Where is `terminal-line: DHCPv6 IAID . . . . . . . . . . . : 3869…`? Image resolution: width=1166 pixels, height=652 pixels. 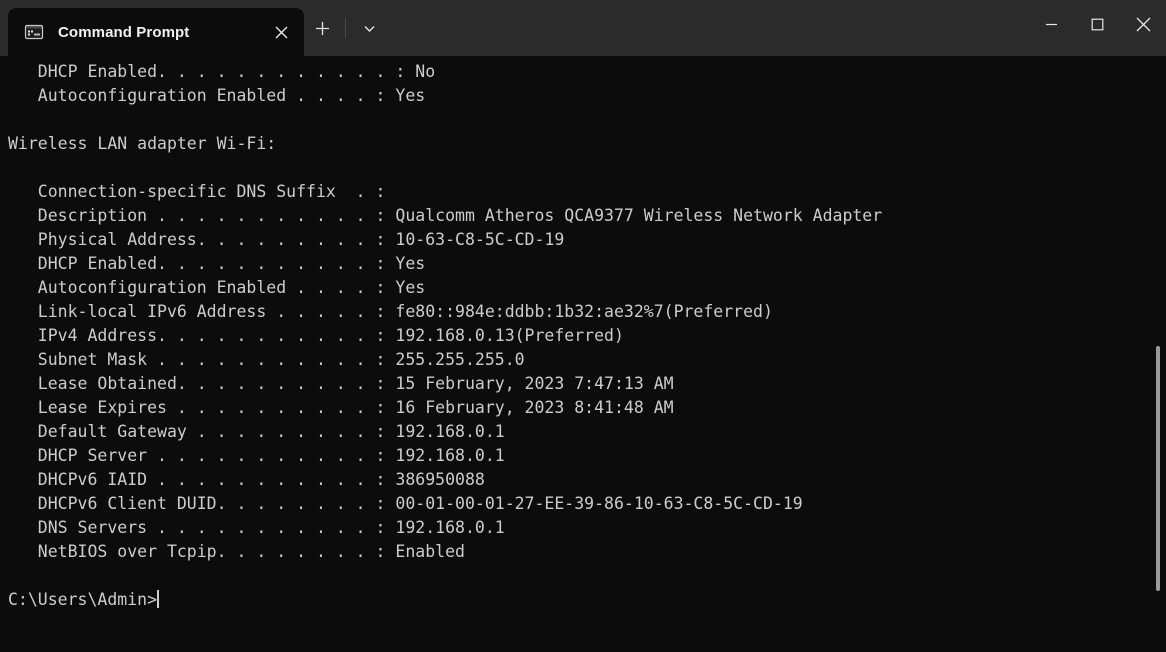 terminal-line: DHCPv6 IAID . . . . . . . . . . . : 3869… is located at coordinates (246, 479).